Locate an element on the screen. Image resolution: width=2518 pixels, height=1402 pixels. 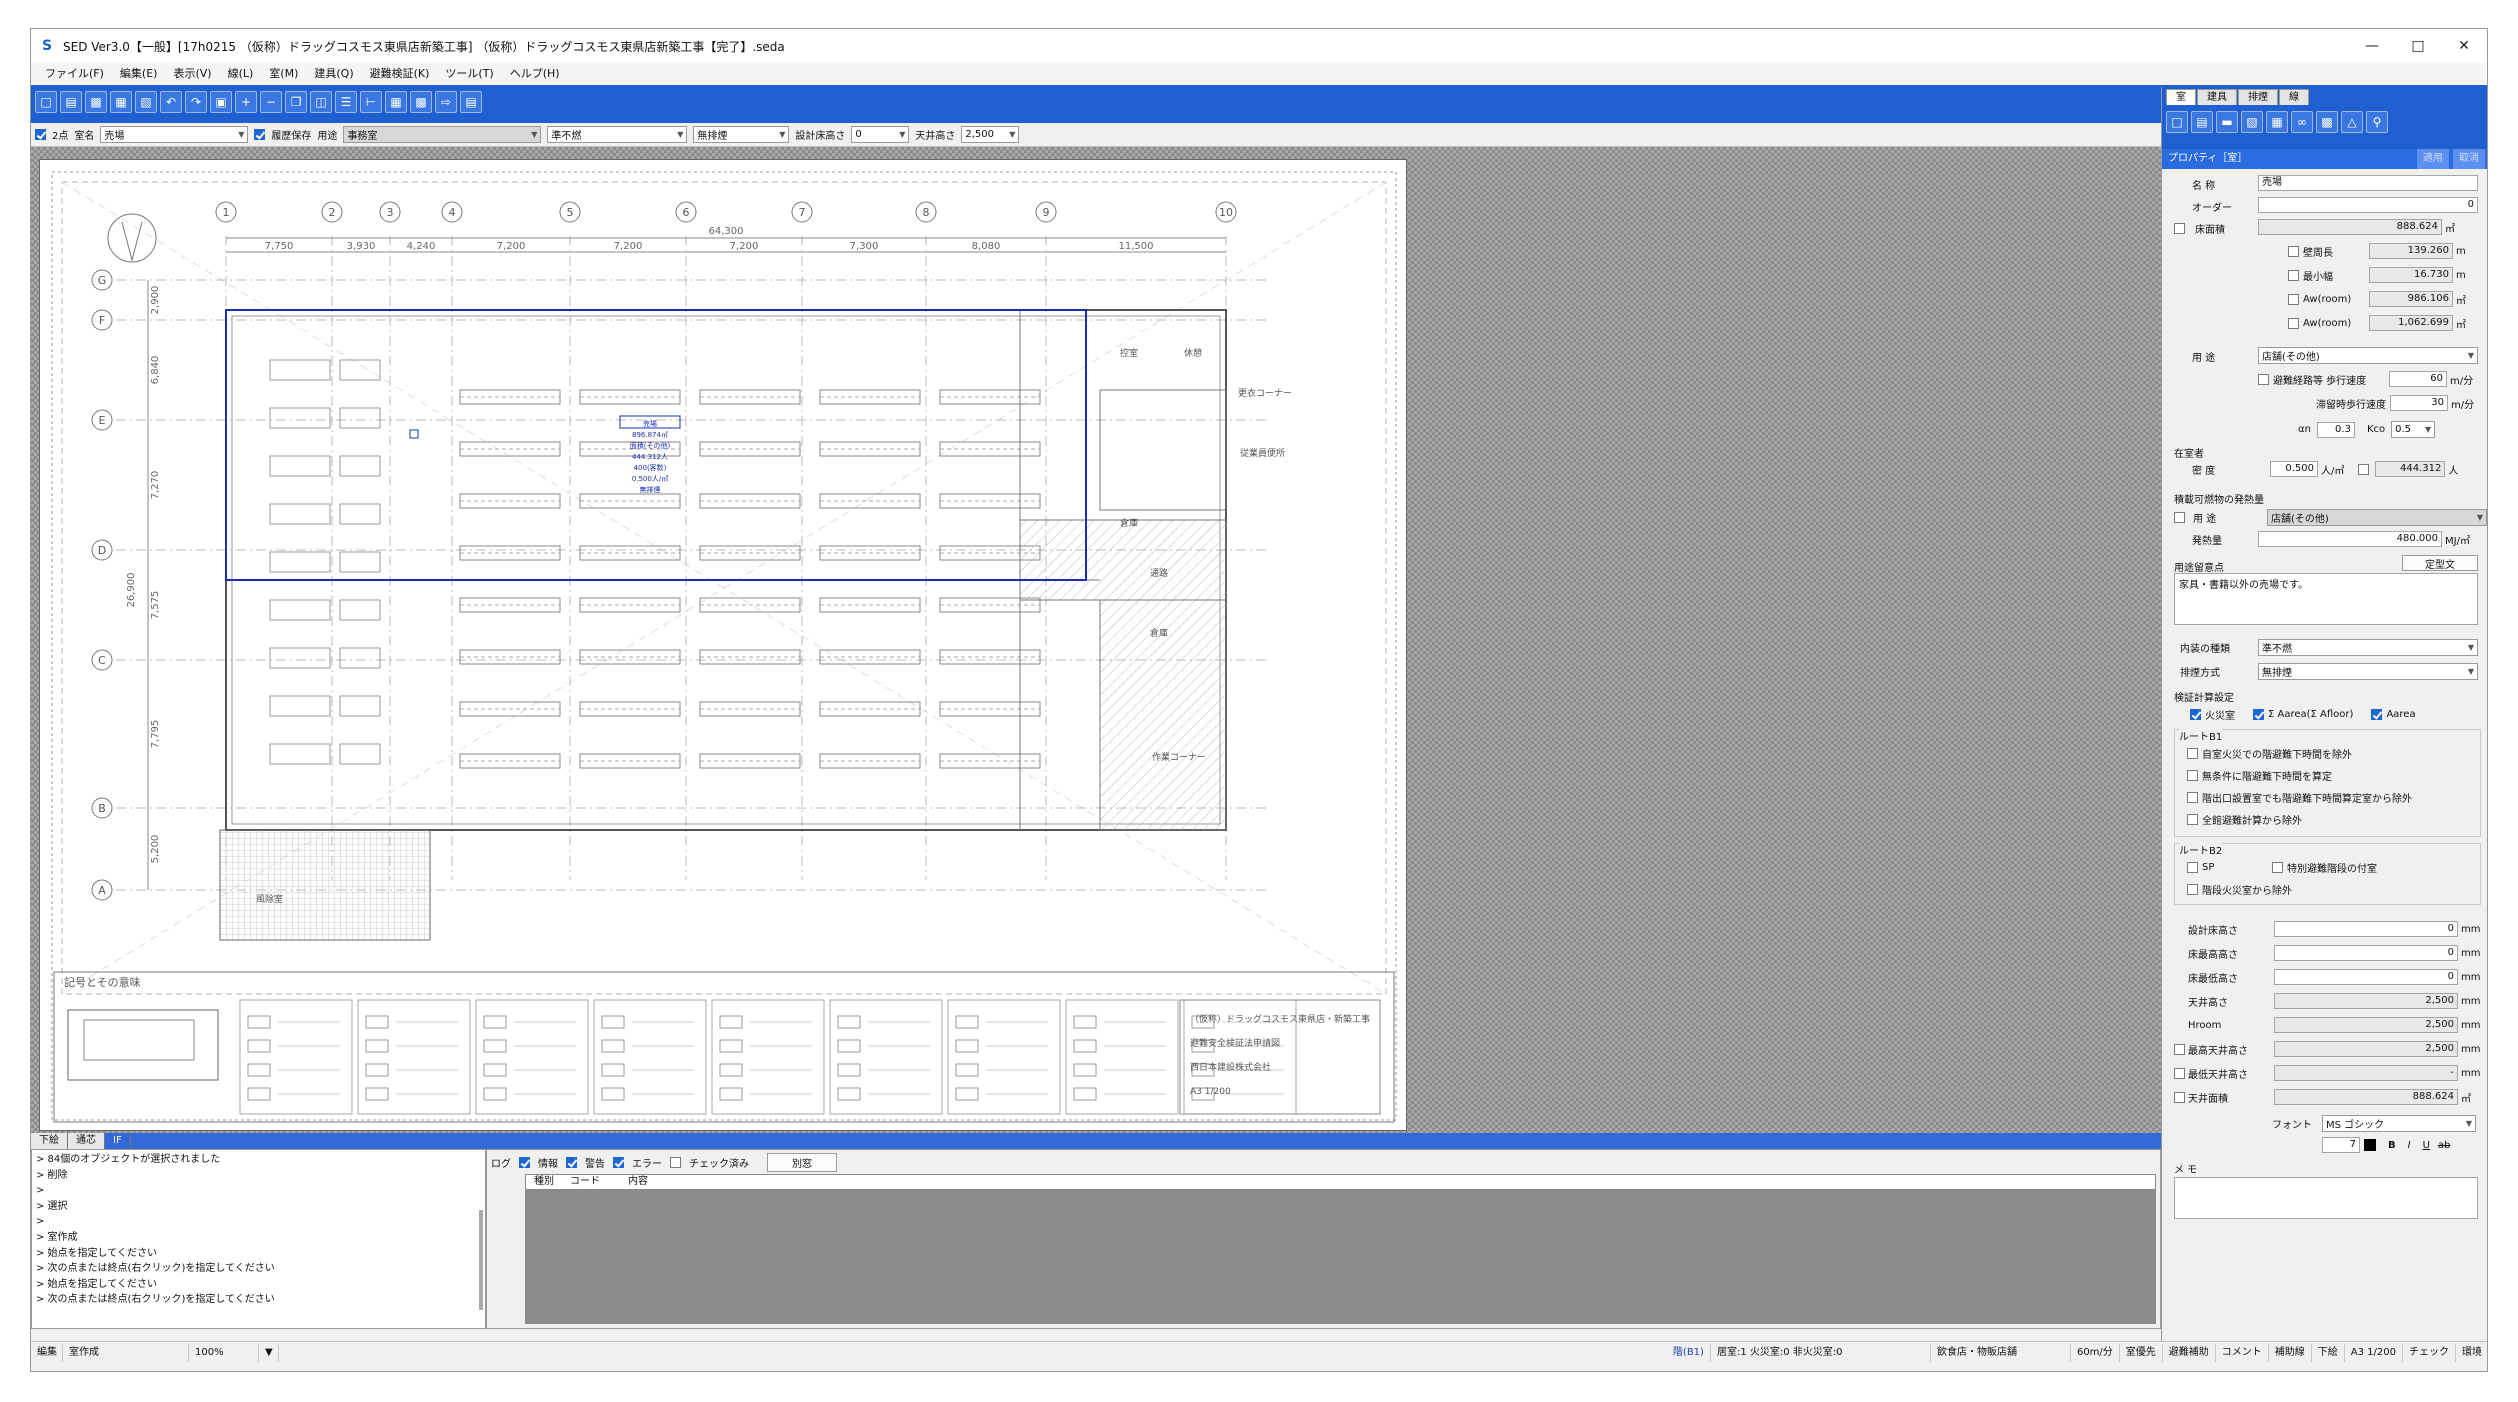
dimension-icon: ⊢ is located at coordinates (371, 102).